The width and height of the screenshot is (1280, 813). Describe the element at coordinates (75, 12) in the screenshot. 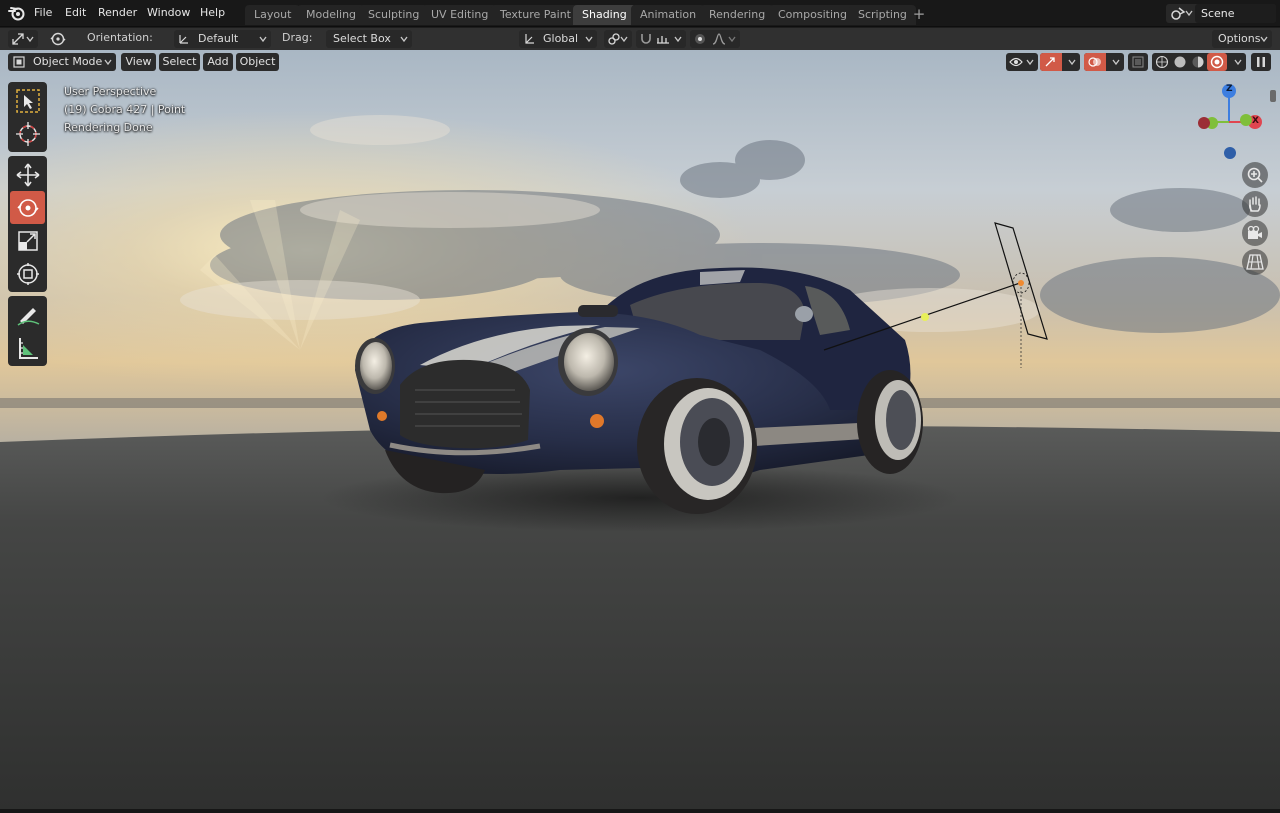

I see `menu-edit: Edit` at that location.